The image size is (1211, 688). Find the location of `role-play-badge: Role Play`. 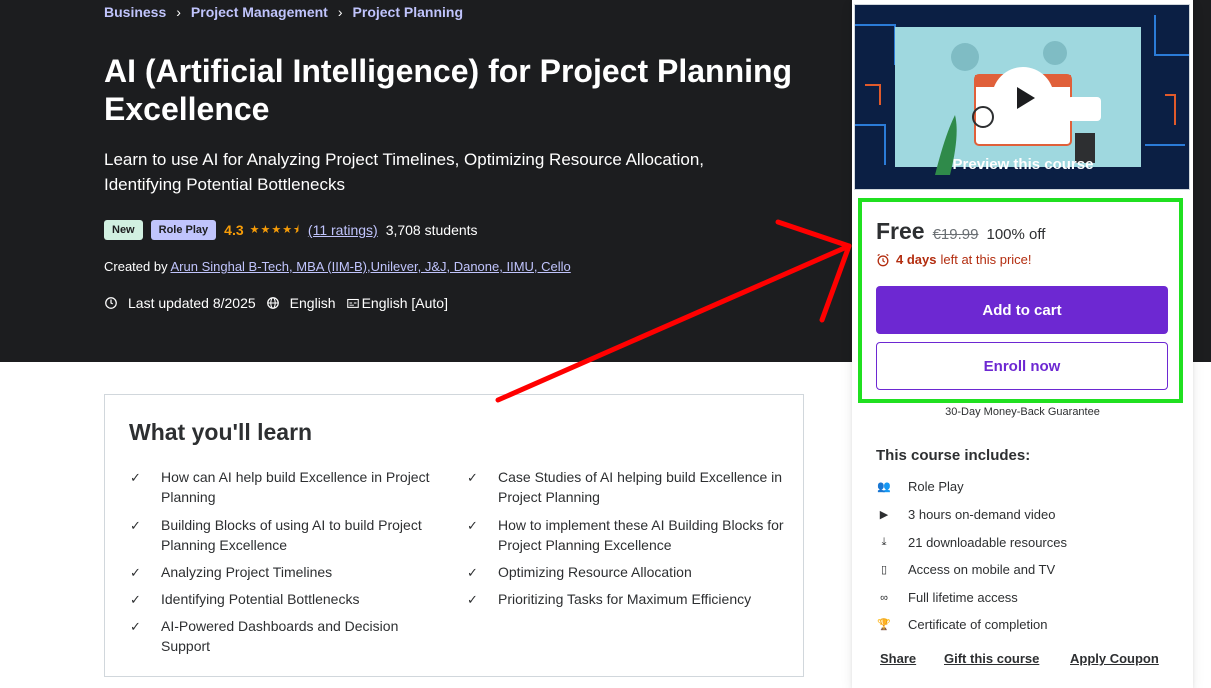

role-play-badge: Role Play is located at coordinates (183, 230).